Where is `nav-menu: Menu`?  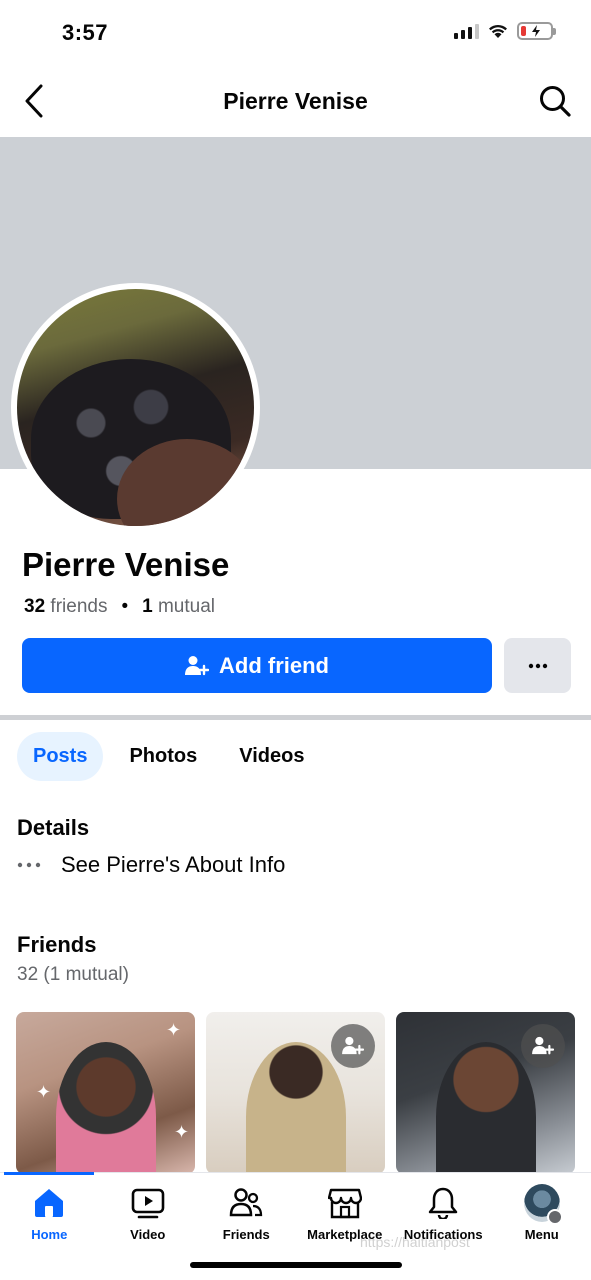
nav-menu: Menu is located at coordinates (542, 1213).